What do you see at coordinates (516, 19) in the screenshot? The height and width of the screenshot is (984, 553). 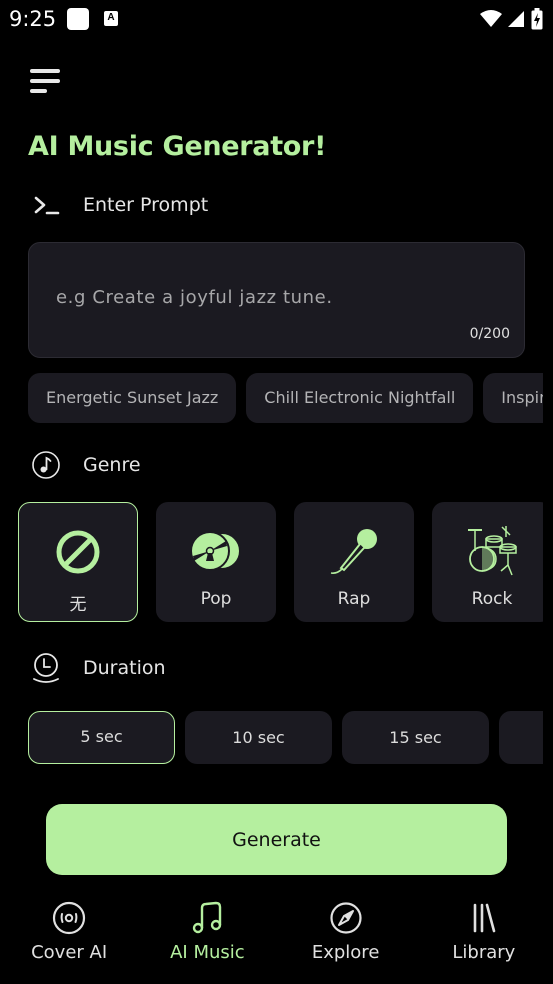 I see `signal-icon` at bounding box center [516, 19].